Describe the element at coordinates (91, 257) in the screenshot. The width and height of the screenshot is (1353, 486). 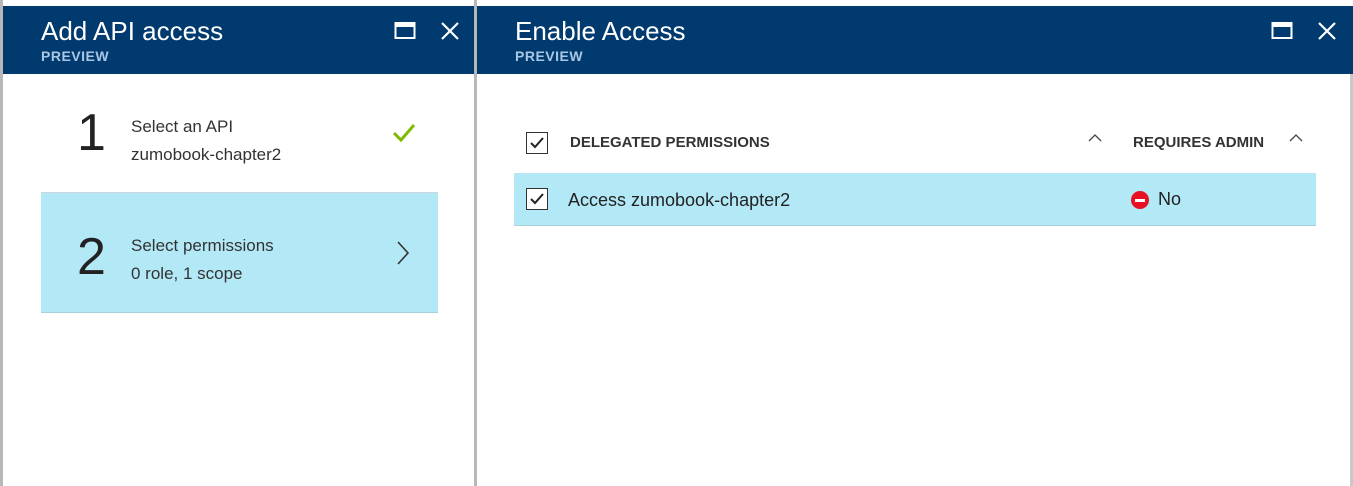
I see `step-number: 2` at that location.